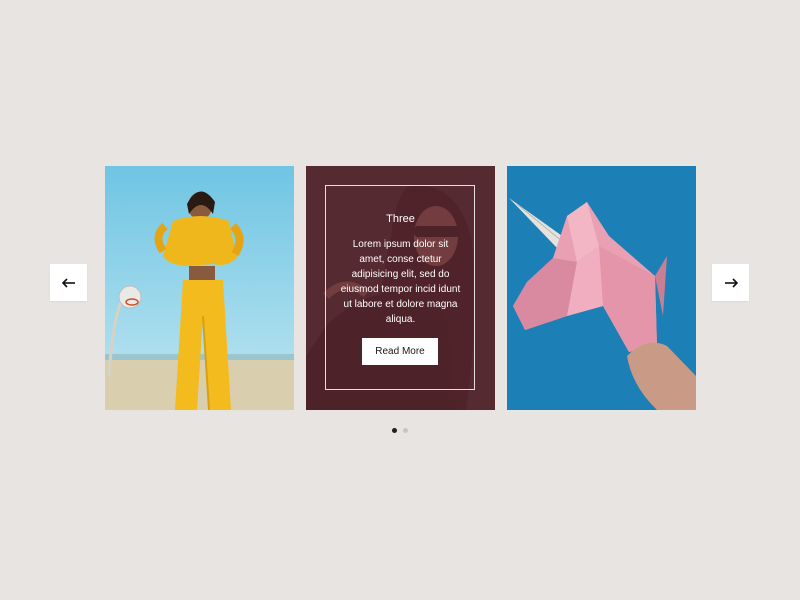 The width and height of the screenshot is (800, 600). I want to click on arrow-right-icon, so click(731, 282).